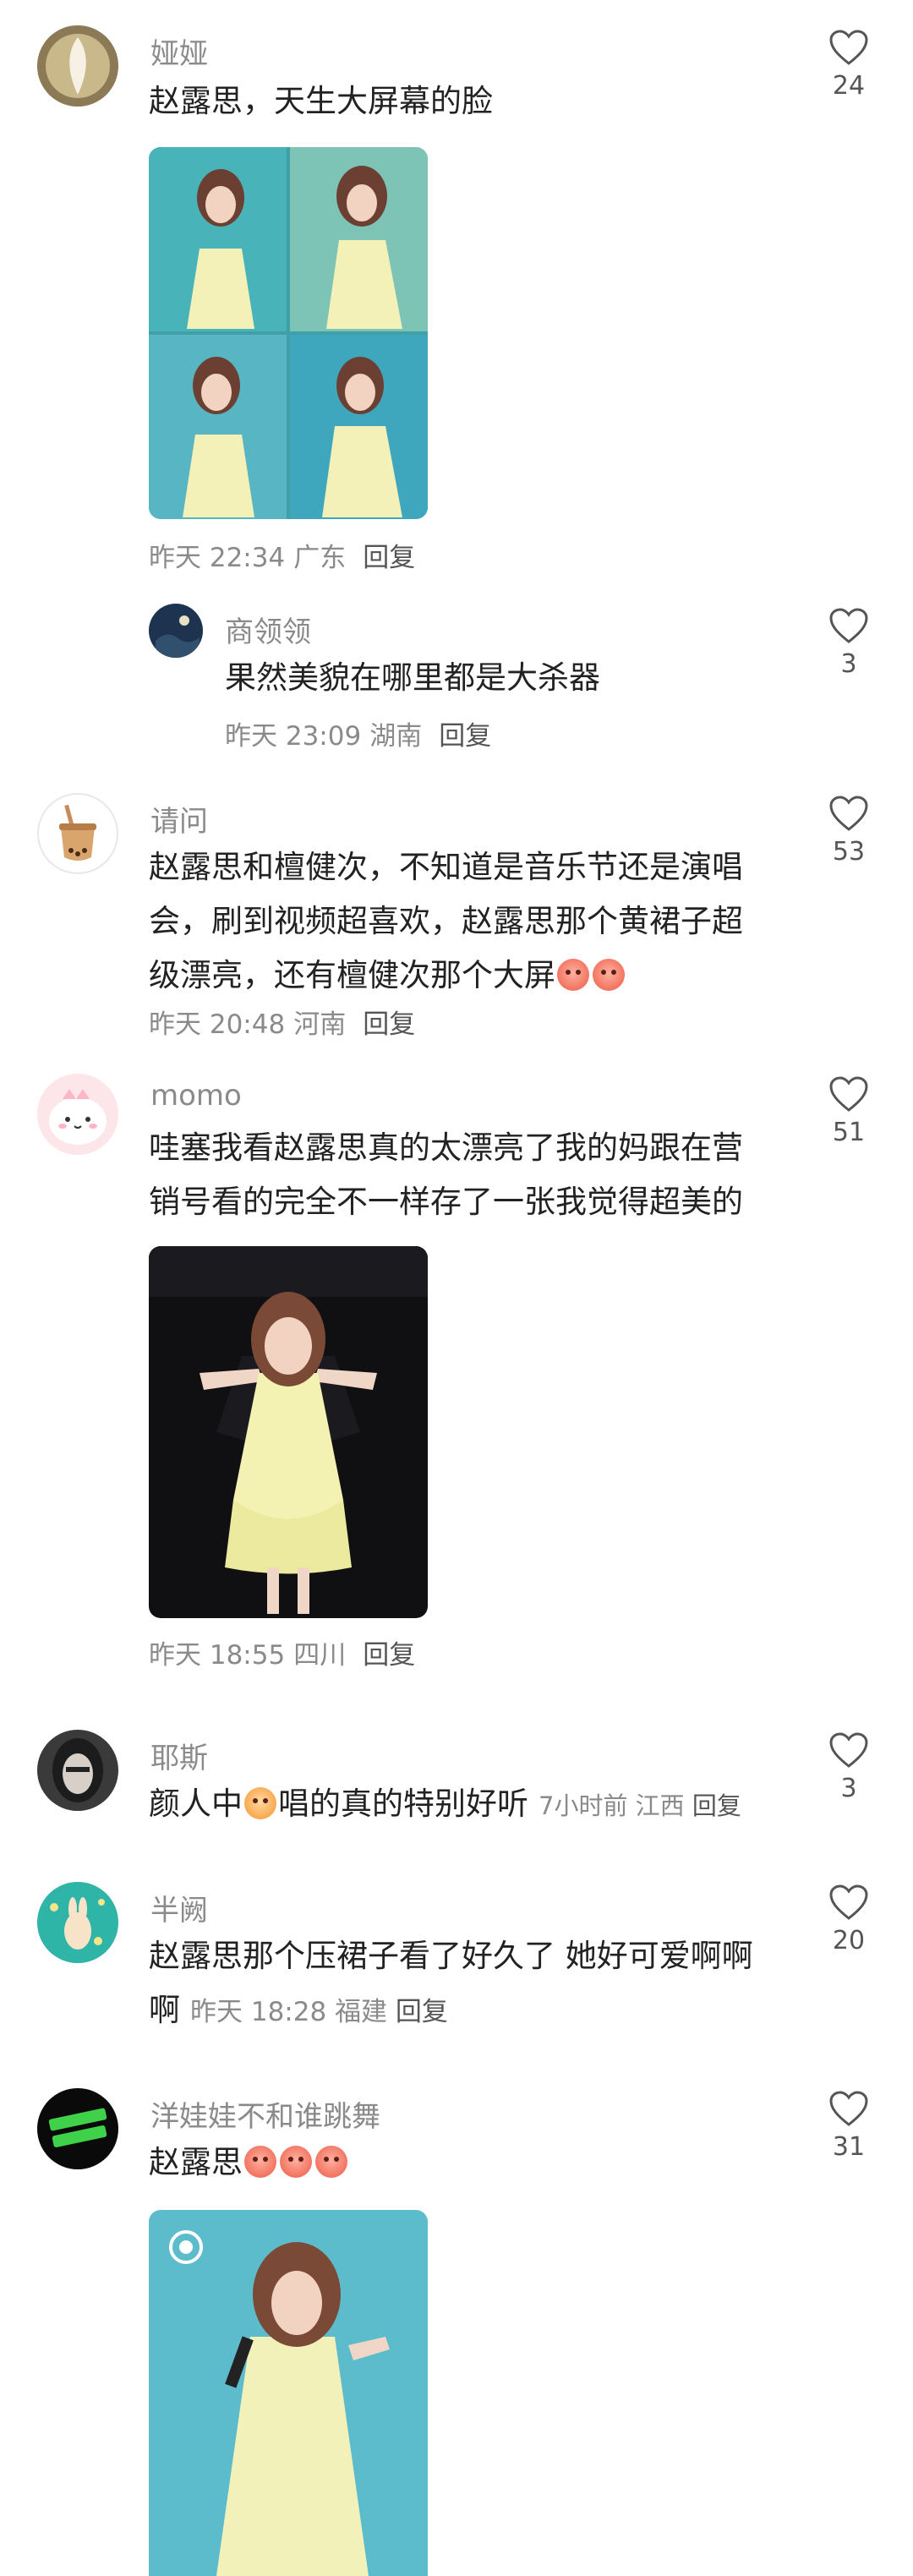  I want to click on comment-text-segment: 颜人中, so click(196, 1804).